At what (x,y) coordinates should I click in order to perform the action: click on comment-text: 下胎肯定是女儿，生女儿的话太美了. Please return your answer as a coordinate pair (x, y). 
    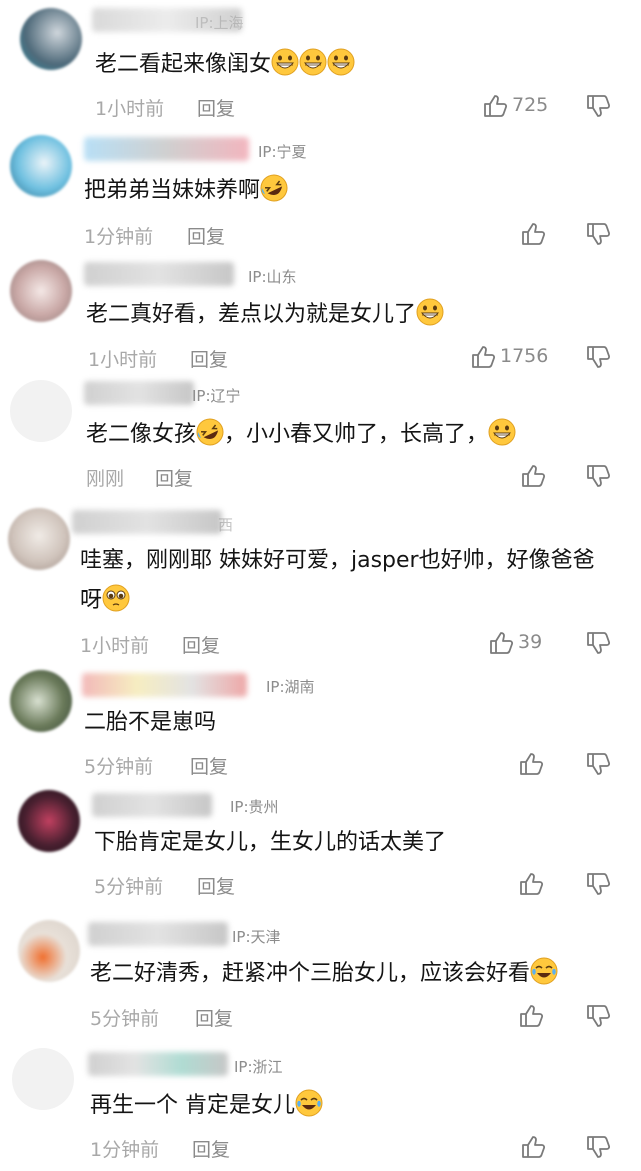
    Looking at the image, I should click on (270, 842).